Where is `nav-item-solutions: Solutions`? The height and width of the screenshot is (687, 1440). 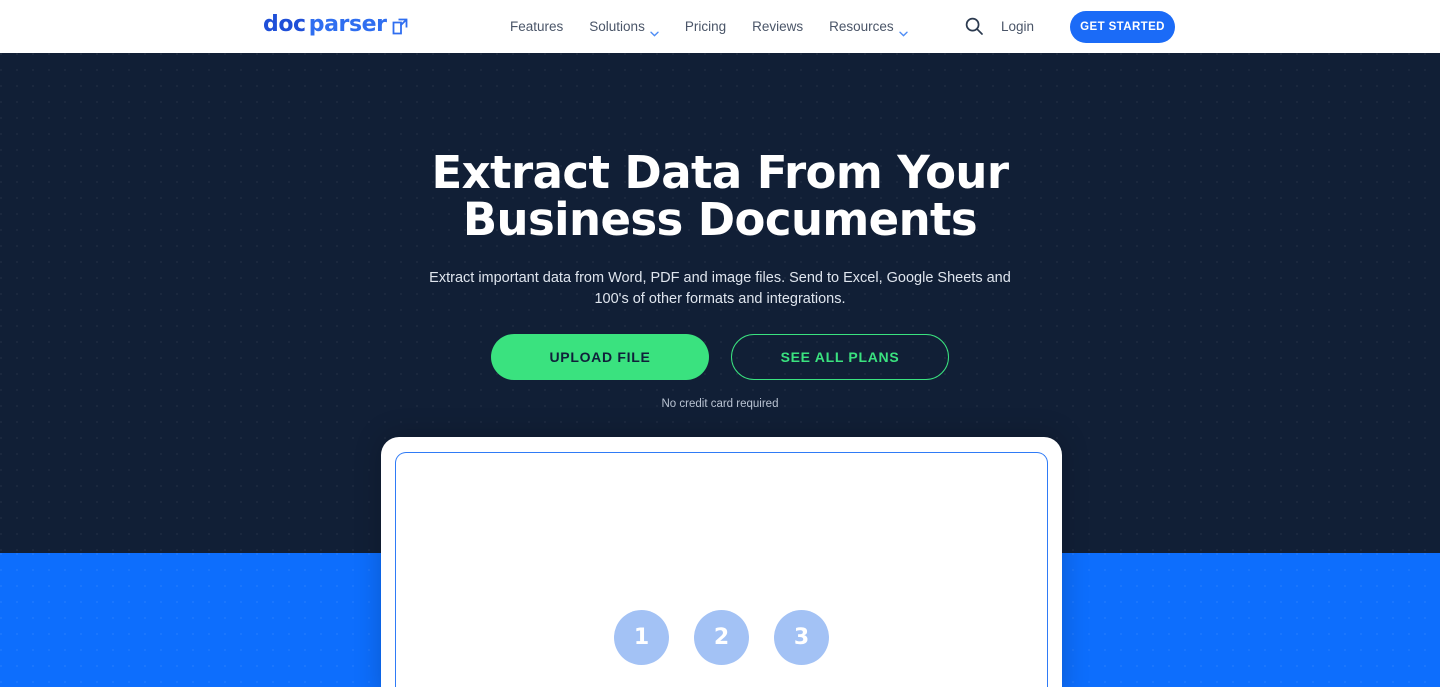 nav-item-solutions: Solutions is located at coordinates (624, 28).